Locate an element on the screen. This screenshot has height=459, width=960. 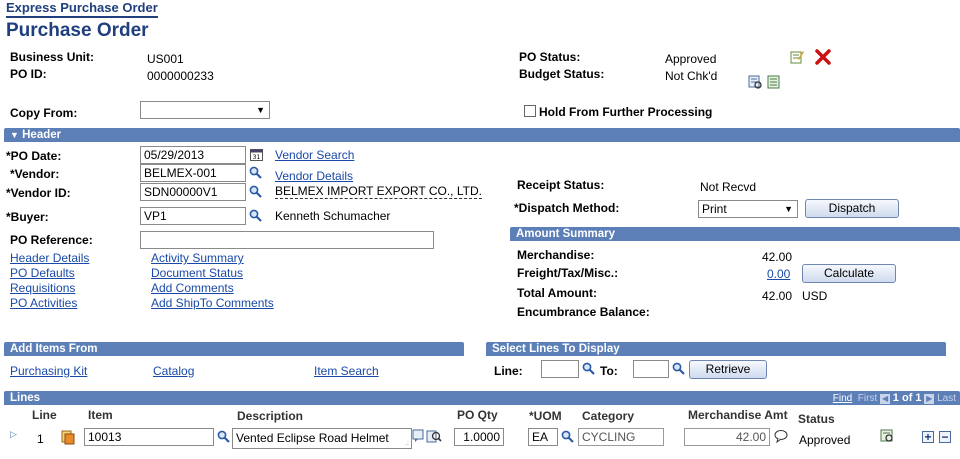
description-value: Vented Eclipse Road Helmet is located at coordinates (312, 438).